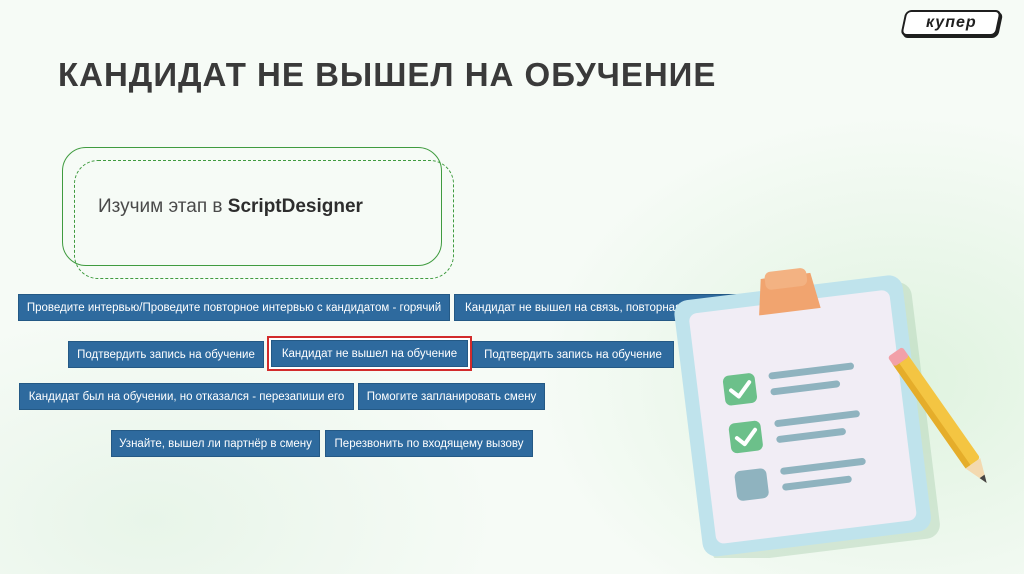 The image size is (1024, 574). I want to click on step-button-callback: Перезвонить по входящему вызову, so click(429, 443).